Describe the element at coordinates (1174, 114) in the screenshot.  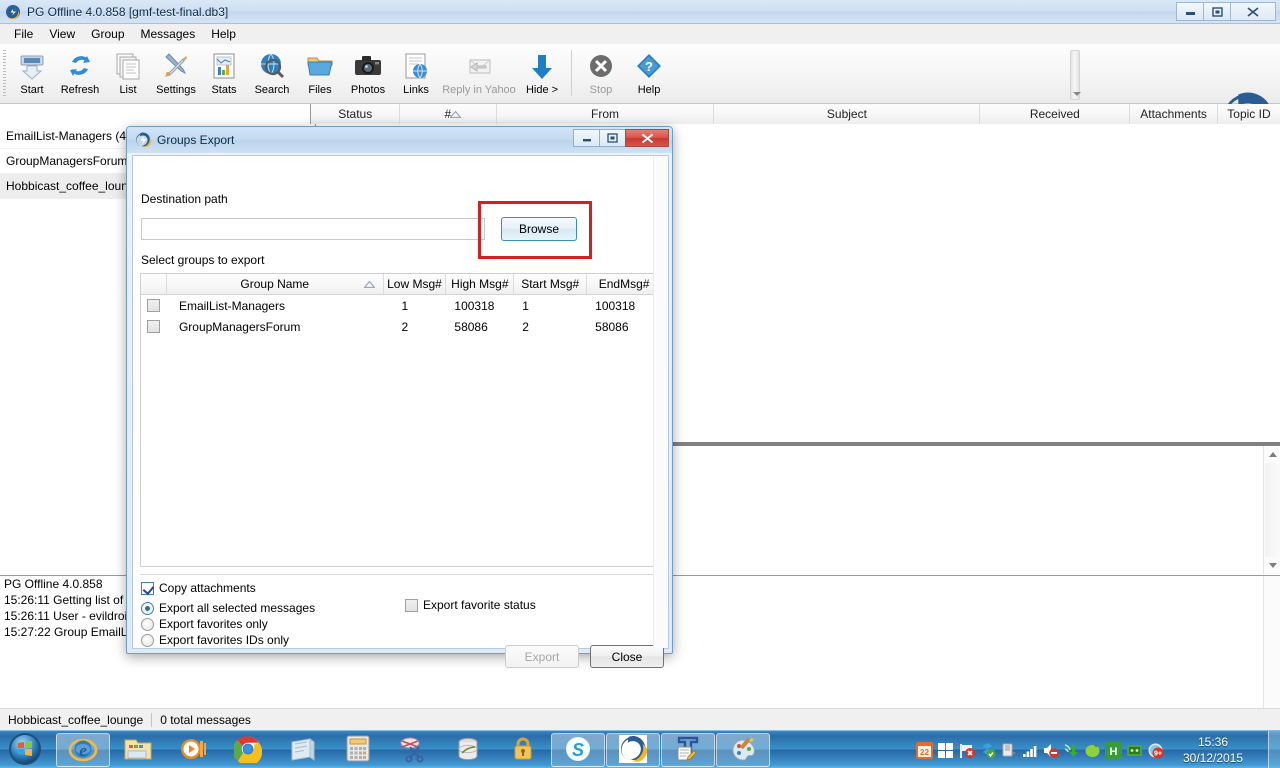
I see `column-header-attachments: Attachments` at that location.